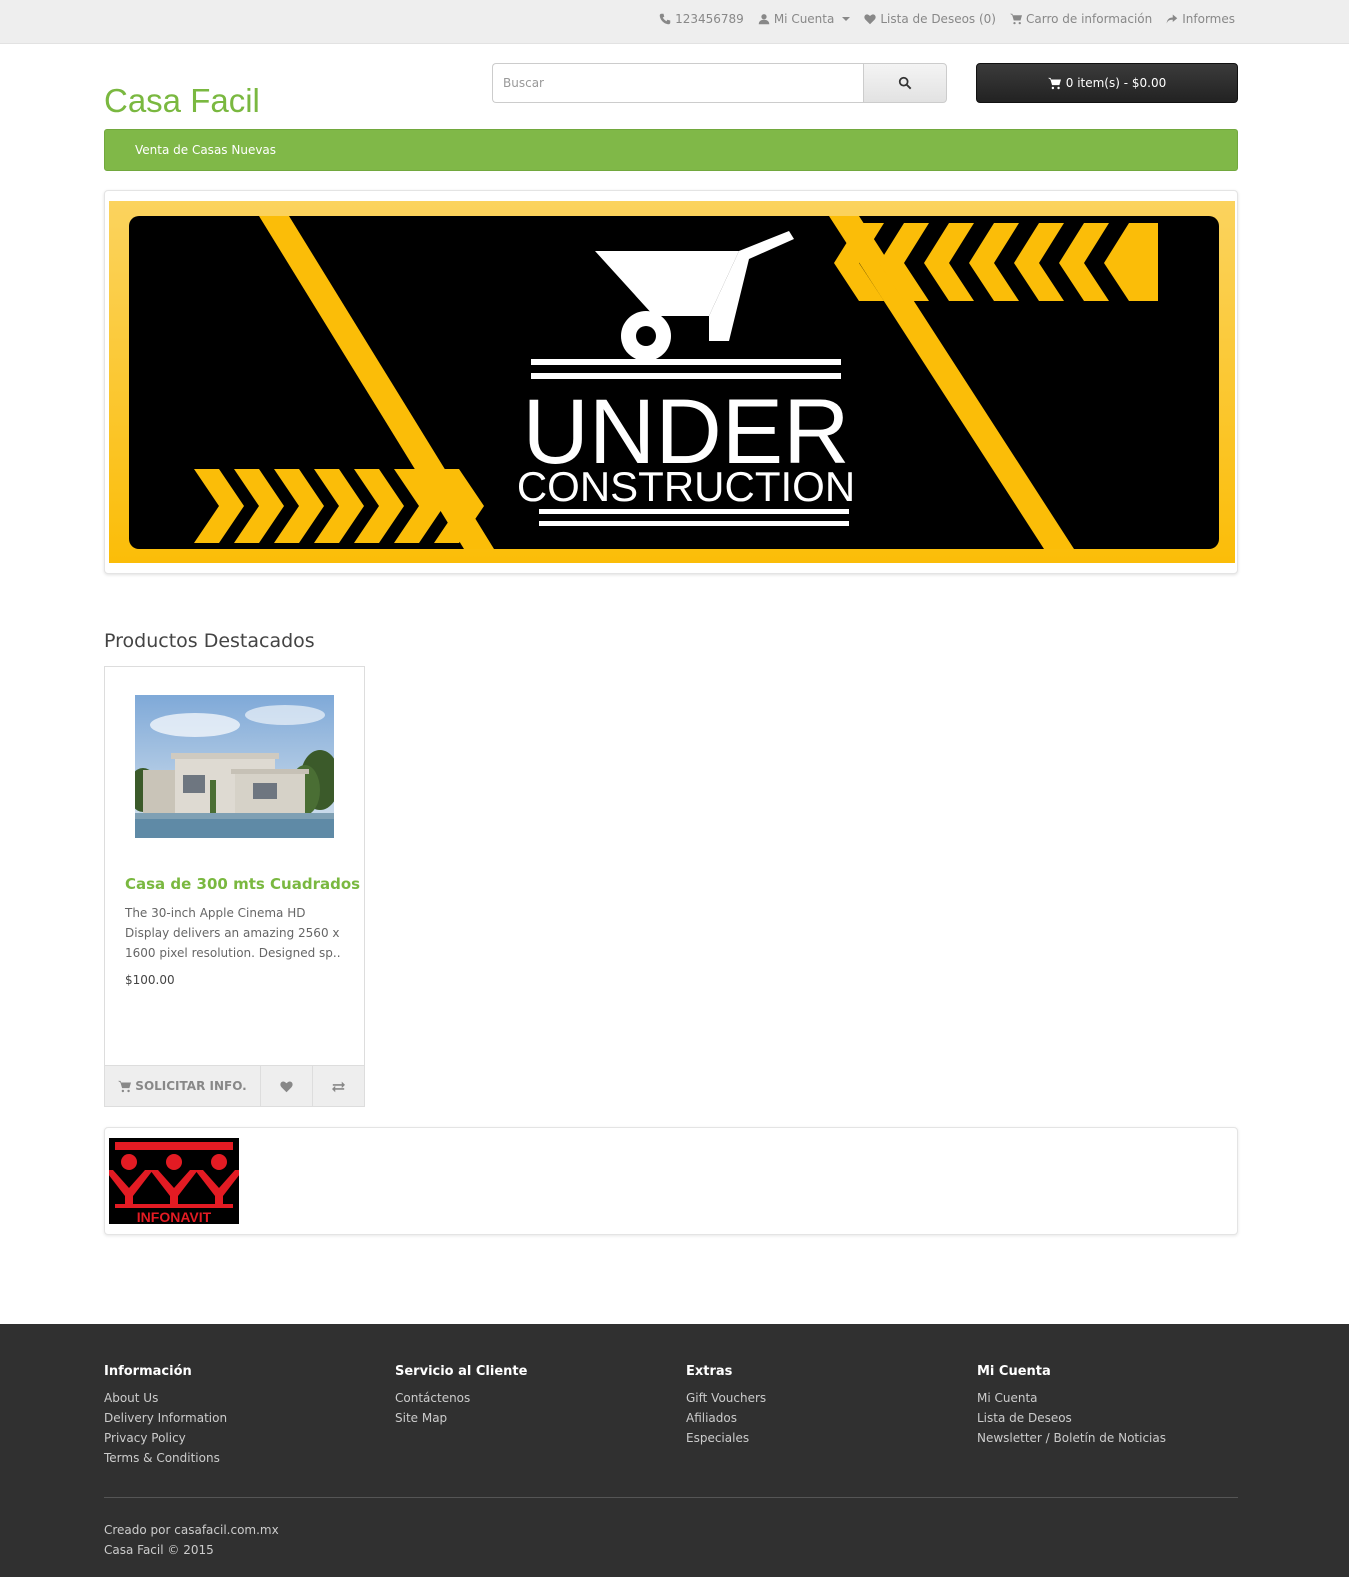 This screenshot has width=1349, height=1577. I want to click on wishlist-link: Lista de Deseos (0), so click(930, 19).